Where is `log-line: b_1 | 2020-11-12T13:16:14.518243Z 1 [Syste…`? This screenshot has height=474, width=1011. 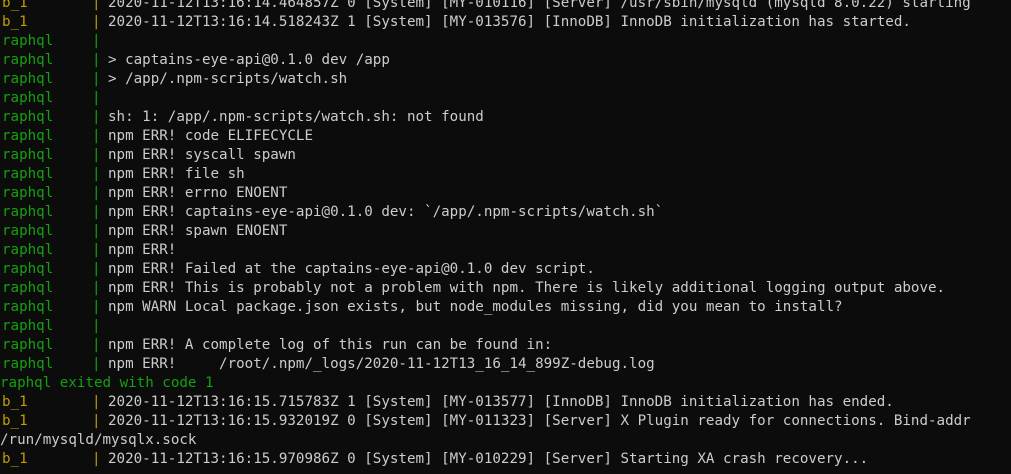 log-line: b_1 | 2020-11-12T13:16:14.518243Z 1 [Syste… is located at coordinates (505, 22).